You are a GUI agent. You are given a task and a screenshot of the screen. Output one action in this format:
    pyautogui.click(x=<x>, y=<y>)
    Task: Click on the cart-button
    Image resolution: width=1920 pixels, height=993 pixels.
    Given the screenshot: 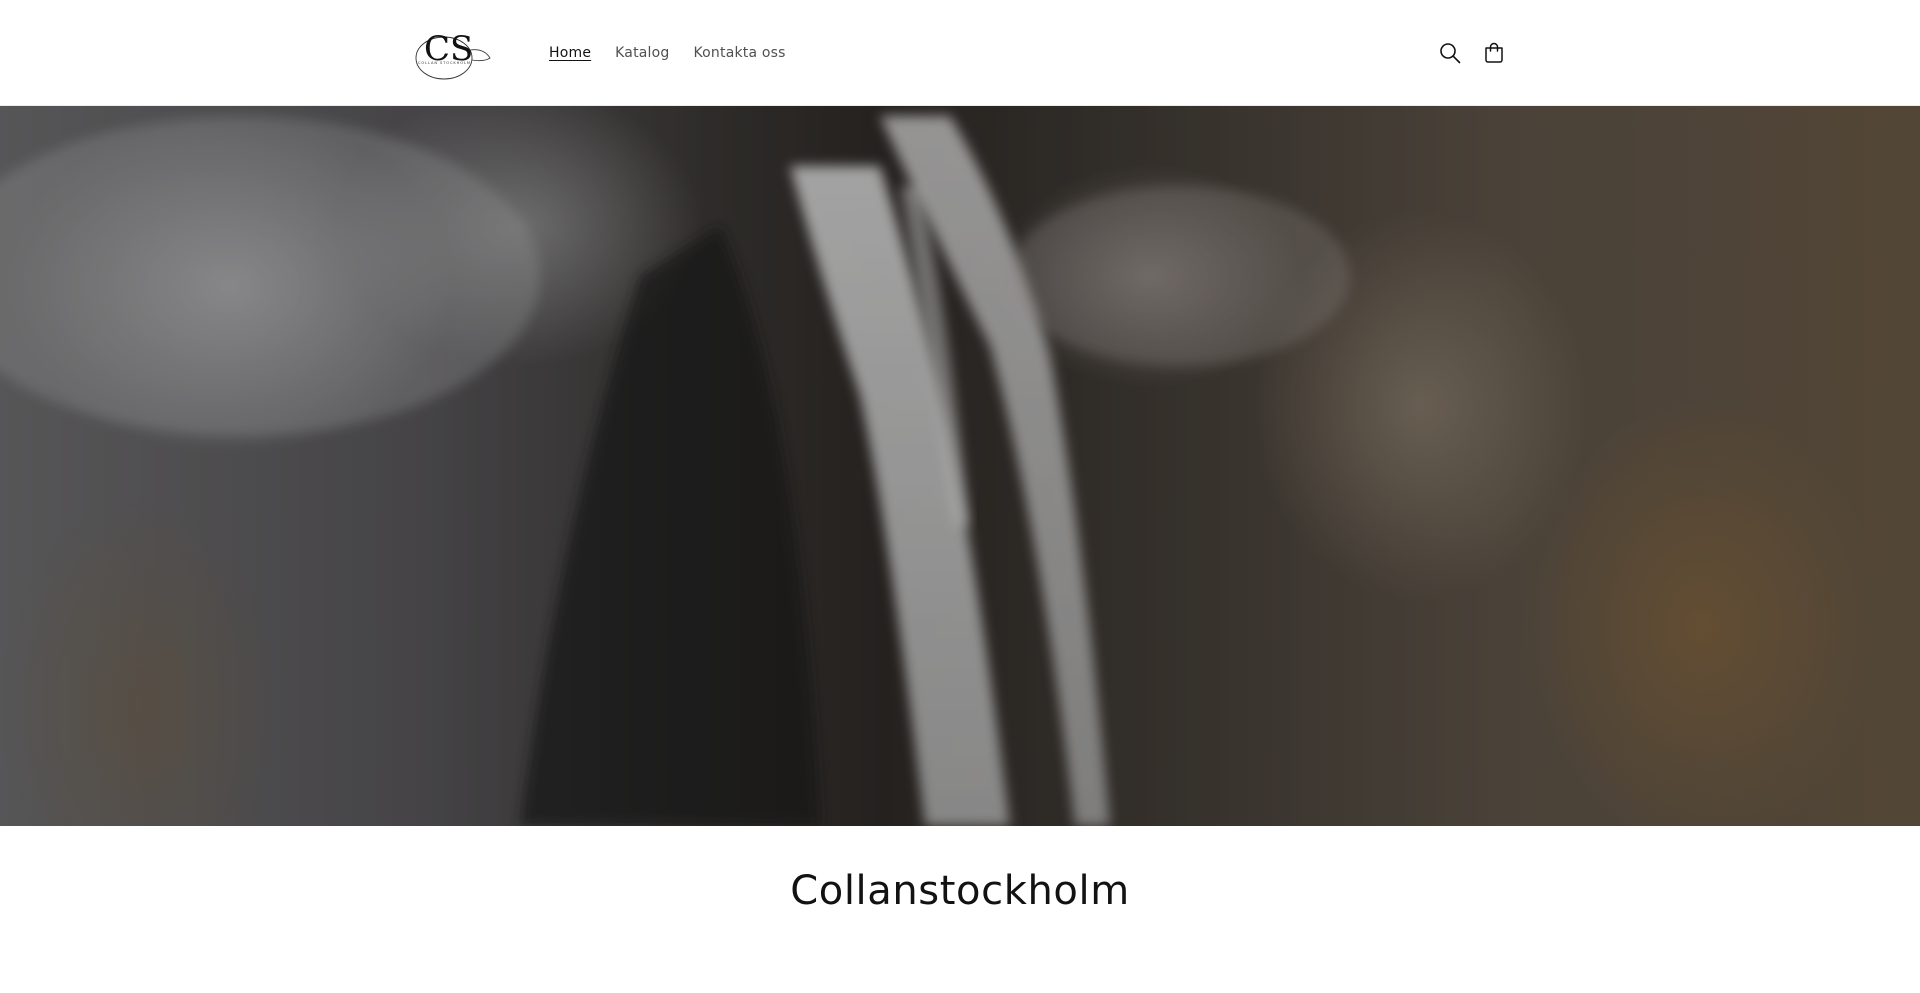 What is the action you would take?
    pyautogui.click(x=1494, y=53)
    